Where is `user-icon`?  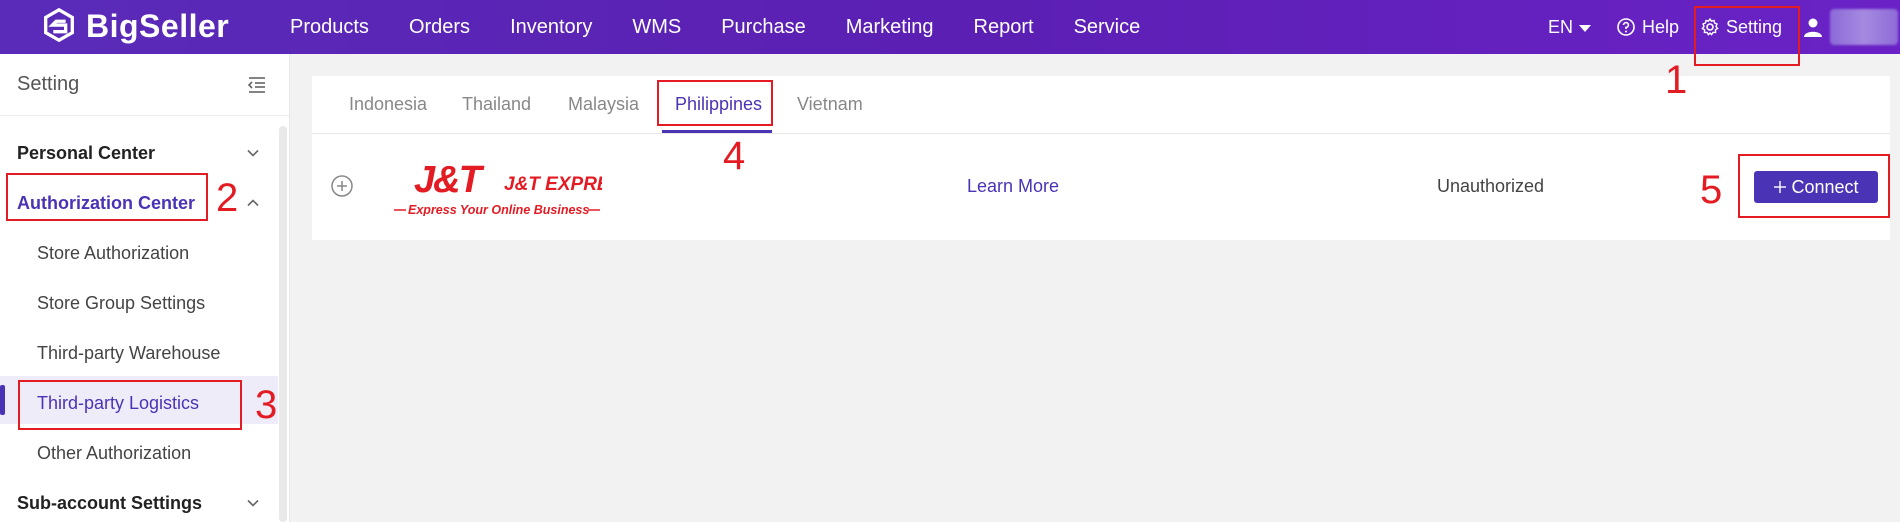 user-icon is located at coordinates (1813, 27).